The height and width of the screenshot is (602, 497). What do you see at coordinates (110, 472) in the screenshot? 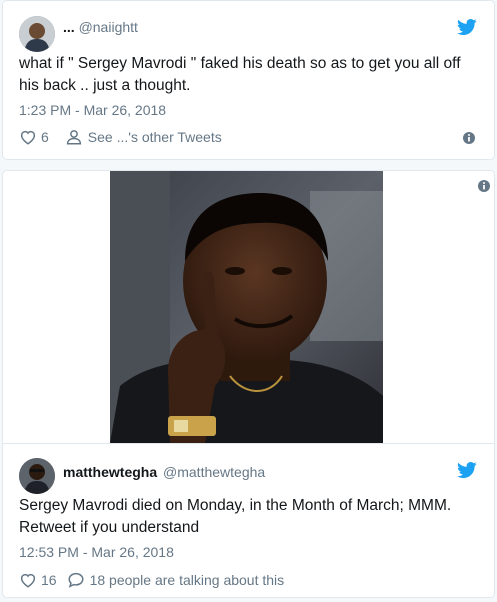
I see `display-name: matthewtegha` at bounding box center [110, 472].